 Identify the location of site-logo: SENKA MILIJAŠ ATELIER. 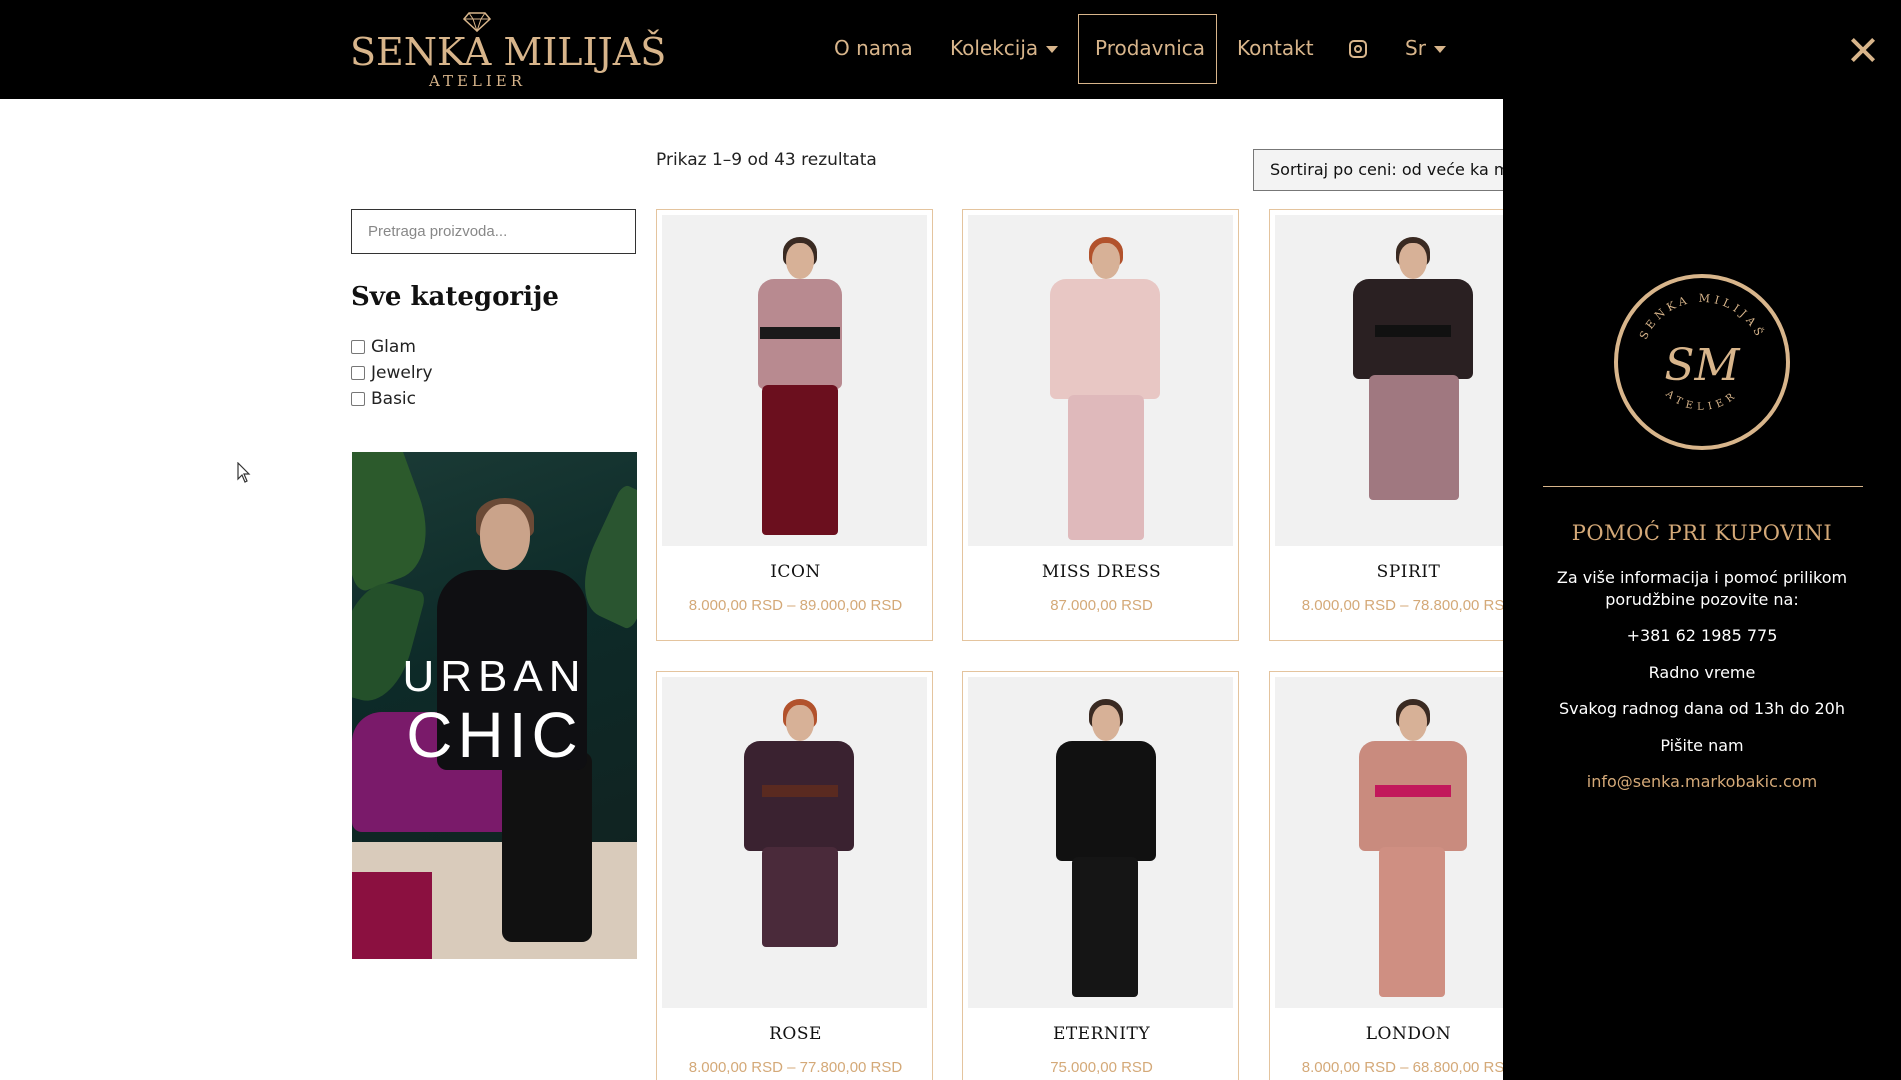
(508, 51).